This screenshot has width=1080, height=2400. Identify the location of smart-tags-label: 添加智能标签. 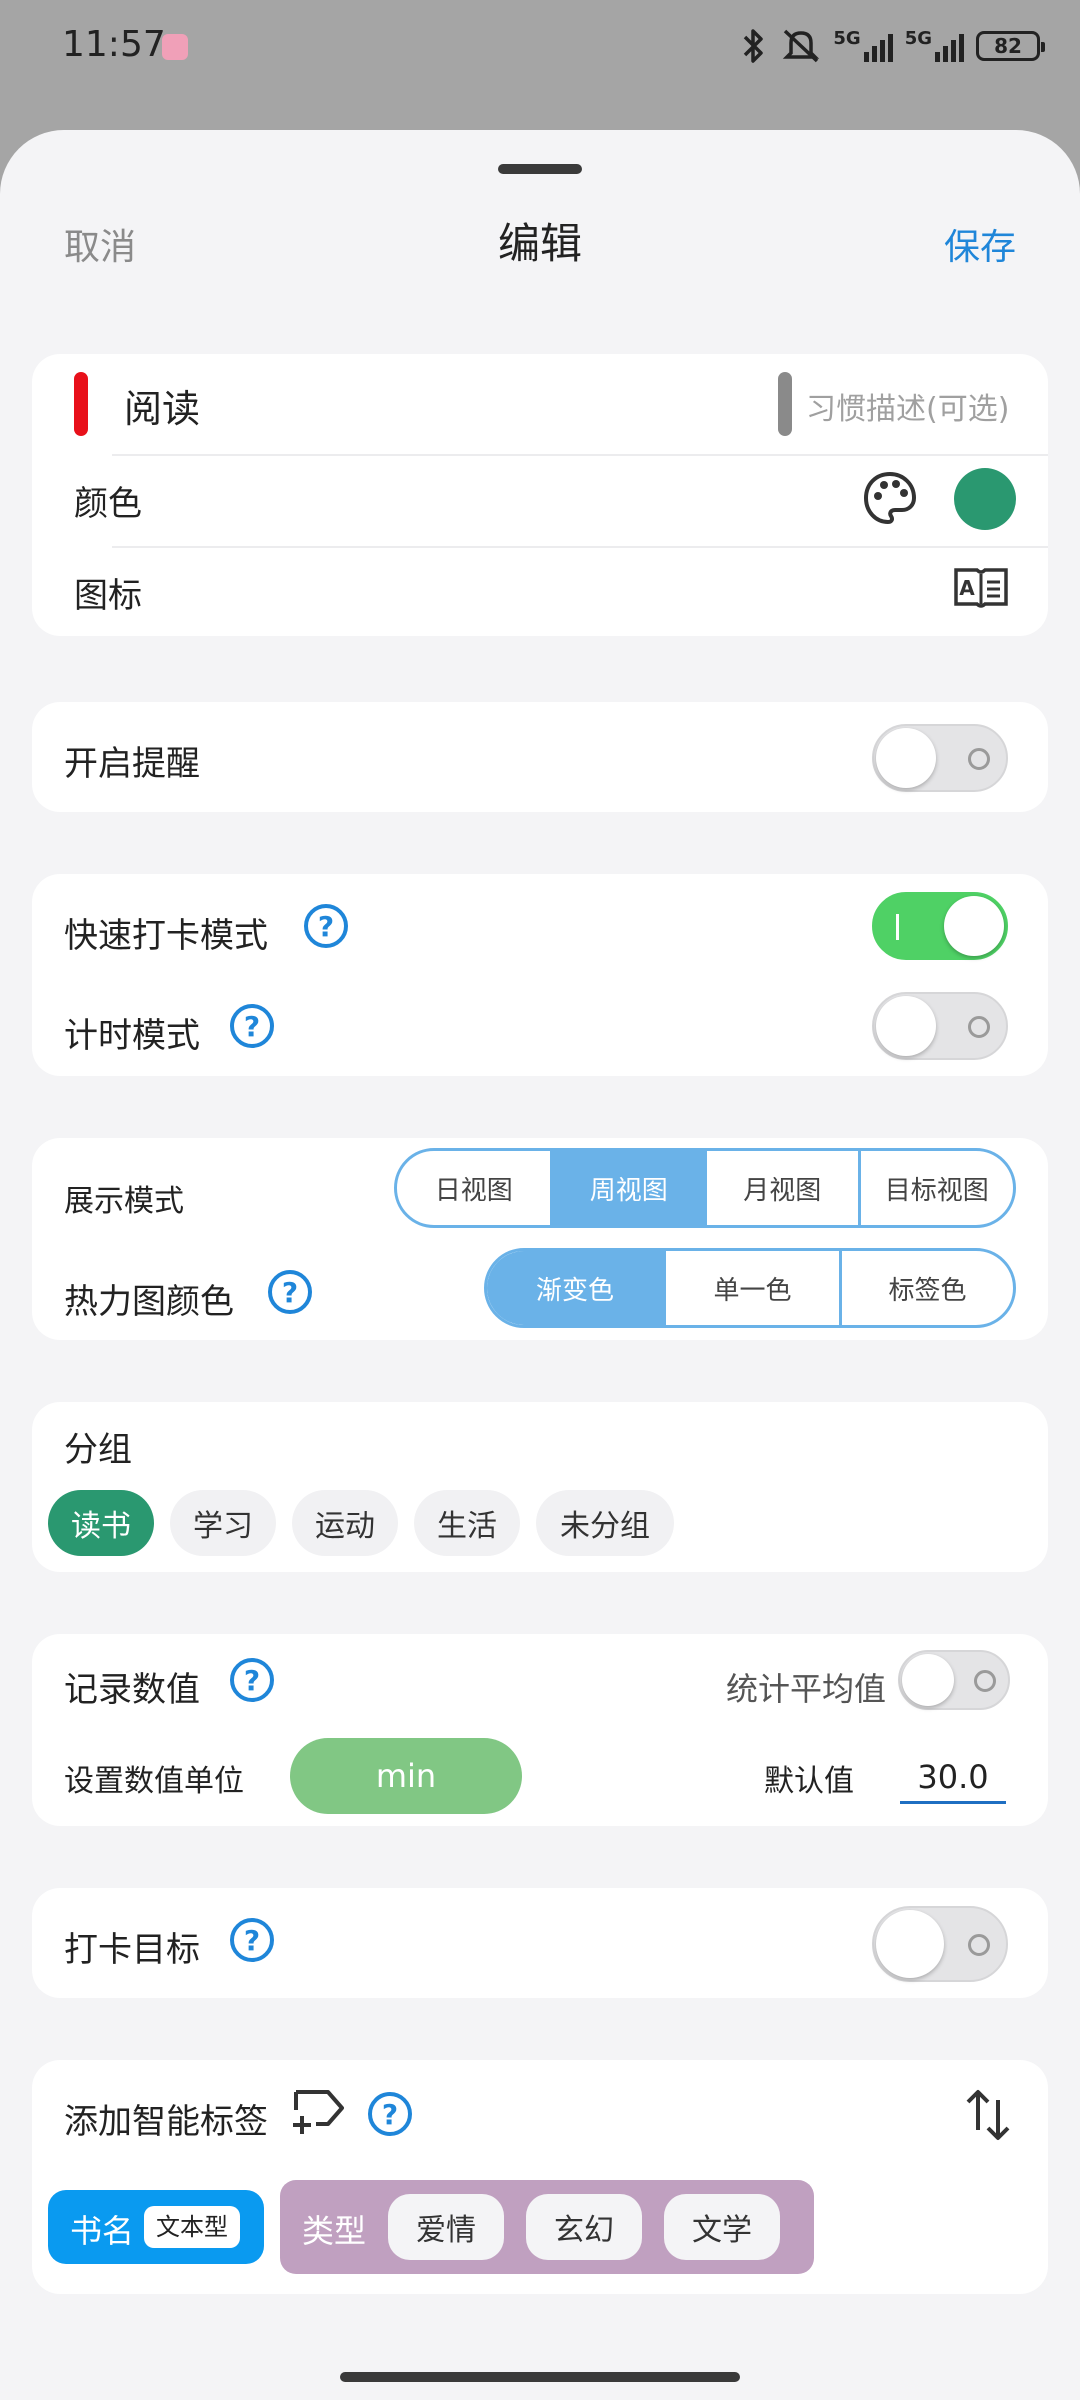
(166, 2122).